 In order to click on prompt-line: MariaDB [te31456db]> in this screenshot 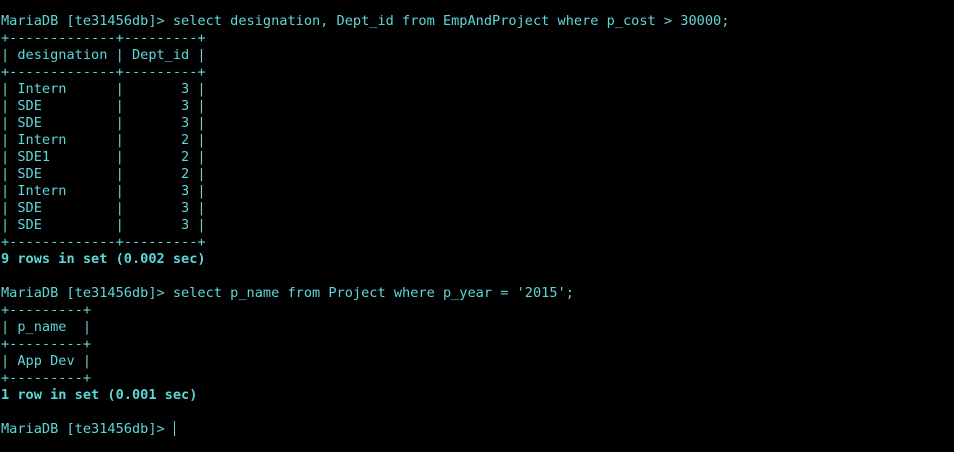, I will do `click(477, 429)`.